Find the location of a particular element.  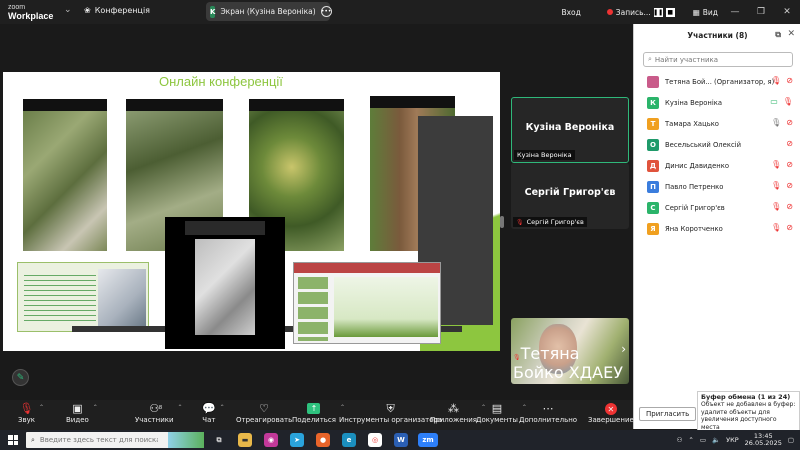

video-tile-speaker: Кузіна Вероніка Кузіна Вероніка is located at coordinates (570, 130).